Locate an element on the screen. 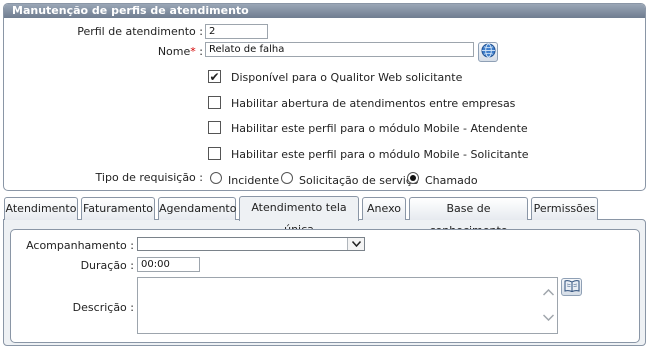  checkbox-qualitor-web: ✔ is located at coordinates (214, 76).